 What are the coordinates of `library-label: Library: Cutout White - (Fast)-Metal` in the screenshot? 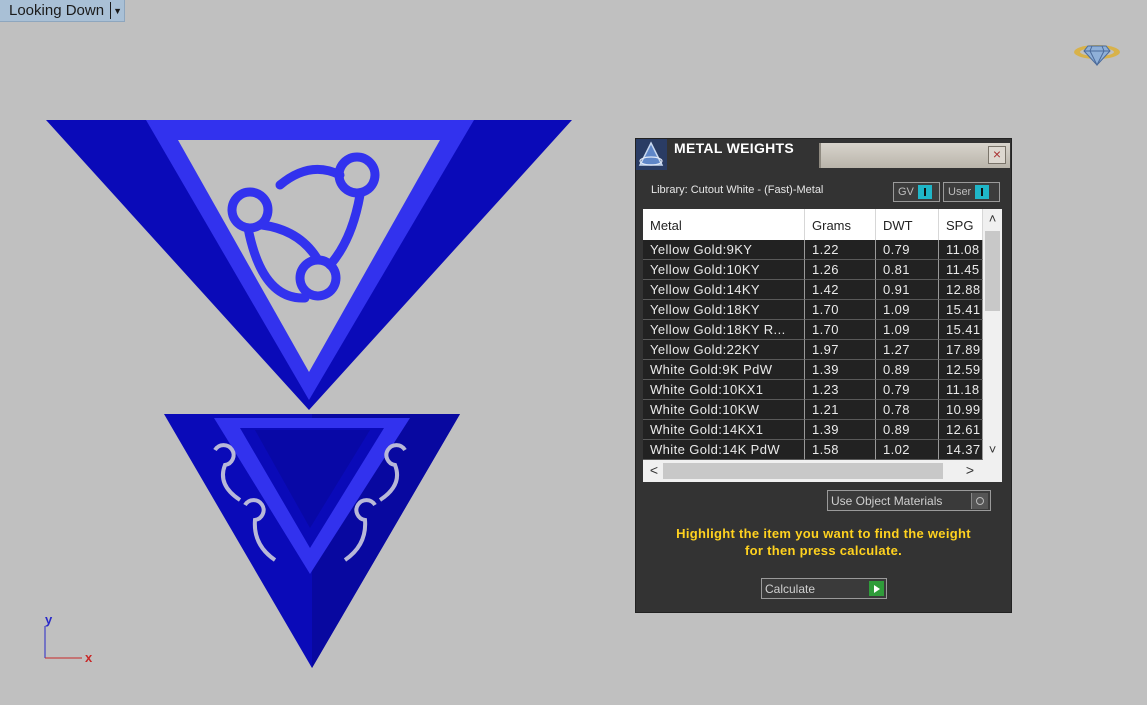 It's located at (737, 190).